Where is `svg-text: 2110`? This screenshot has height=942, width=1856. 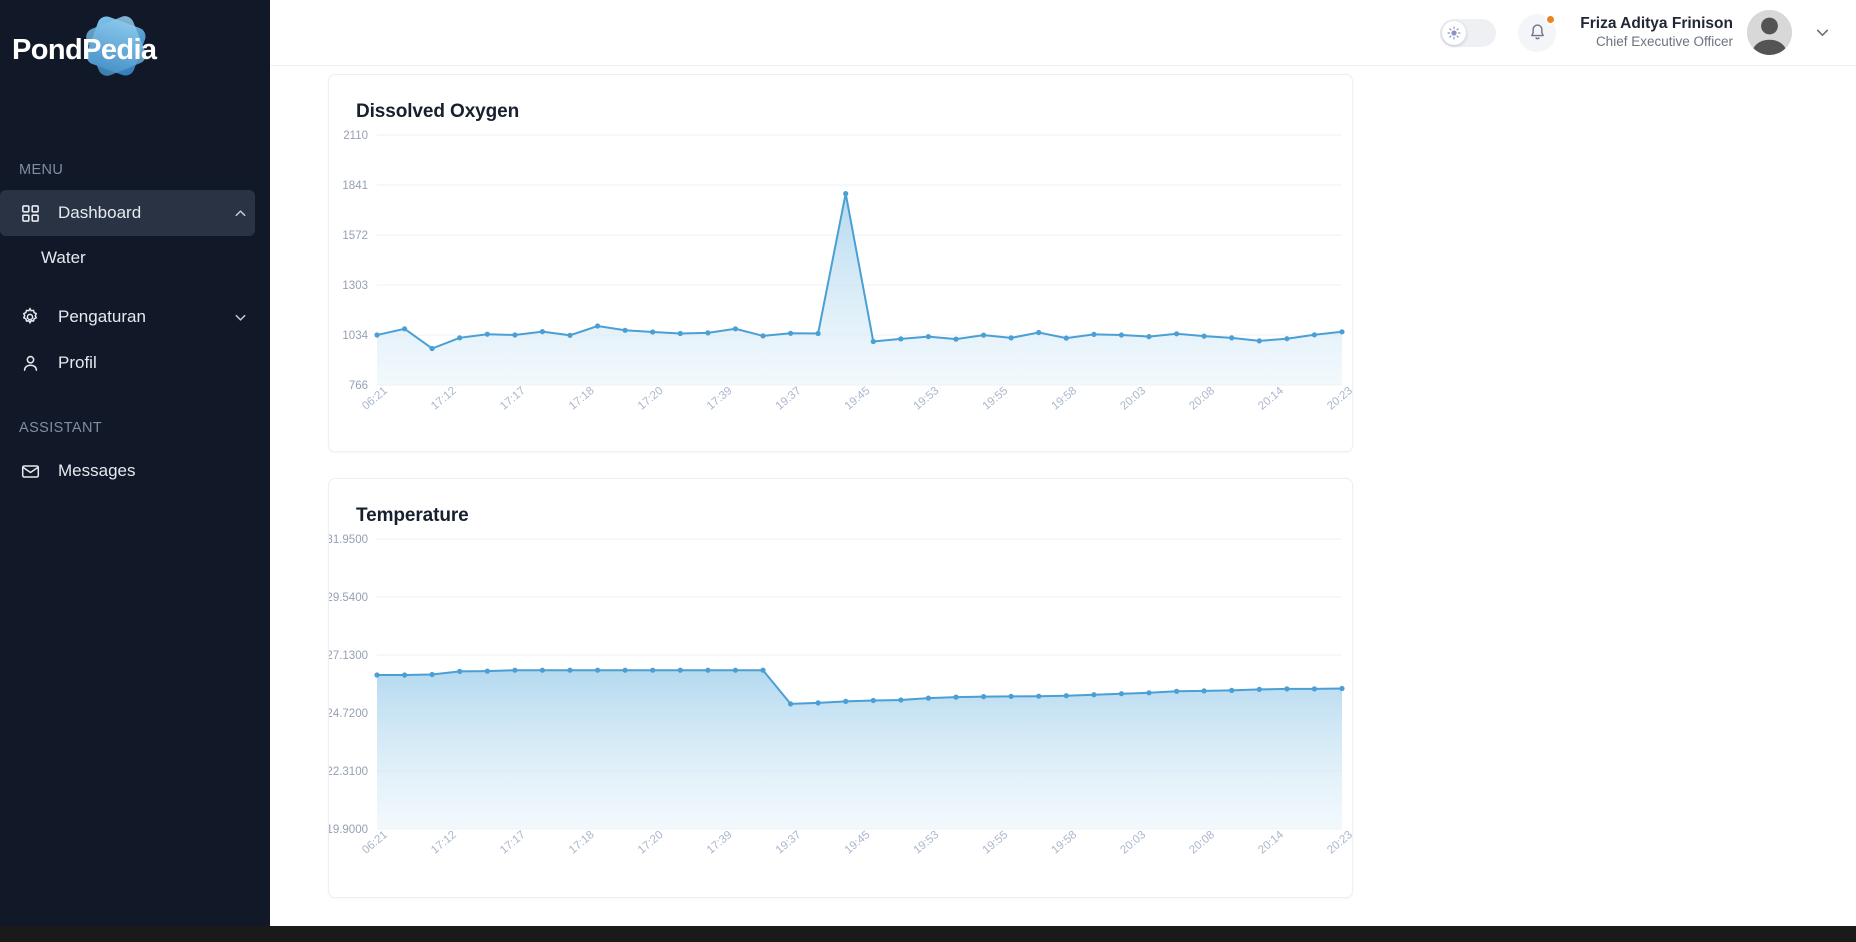
svg-text: 2110 is located at coordinates (355, 136).